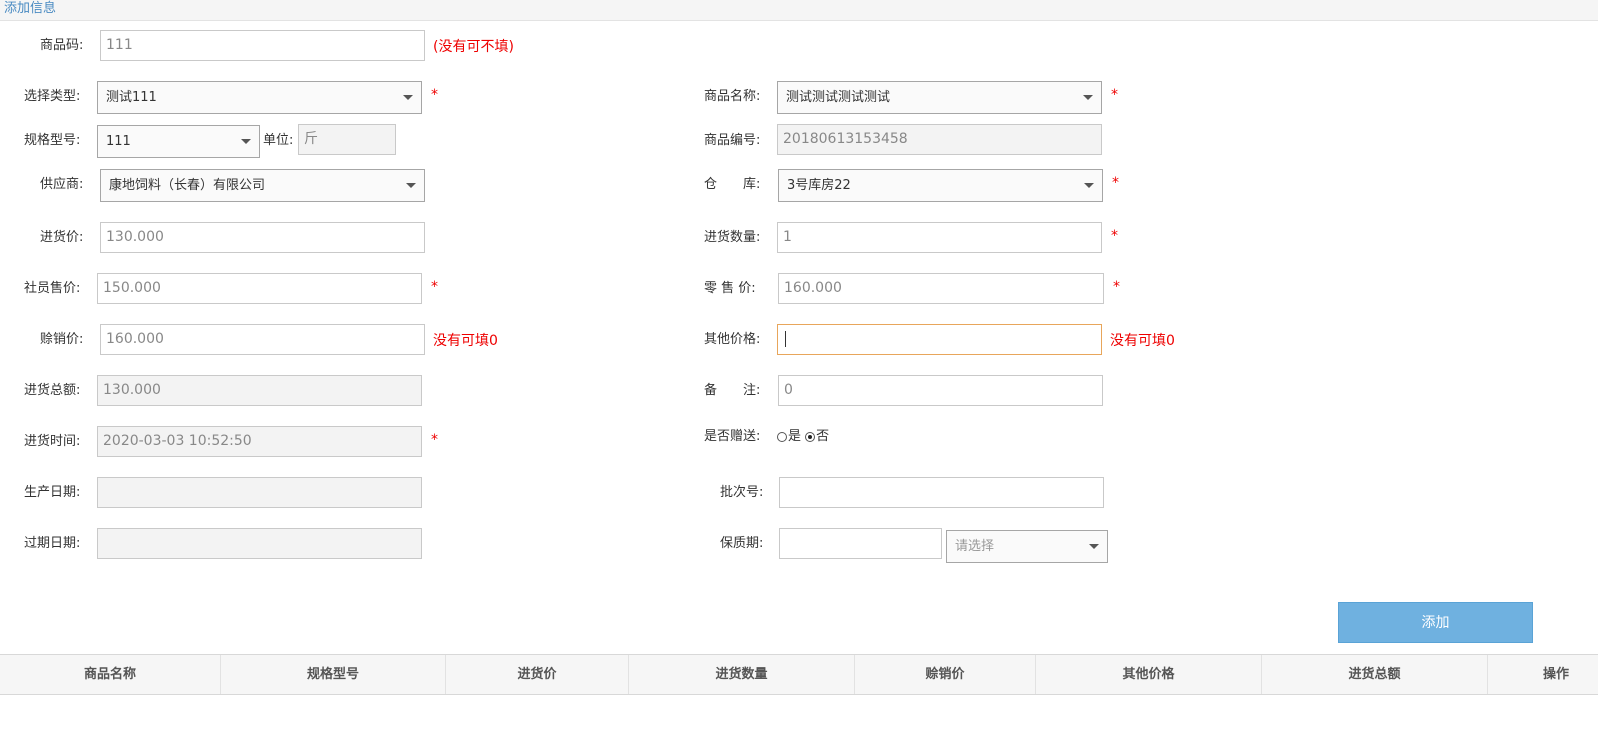 This screenshot has height=729, width=1598. I want to click on purchase-price-input: 130.000, so click(262, 237).